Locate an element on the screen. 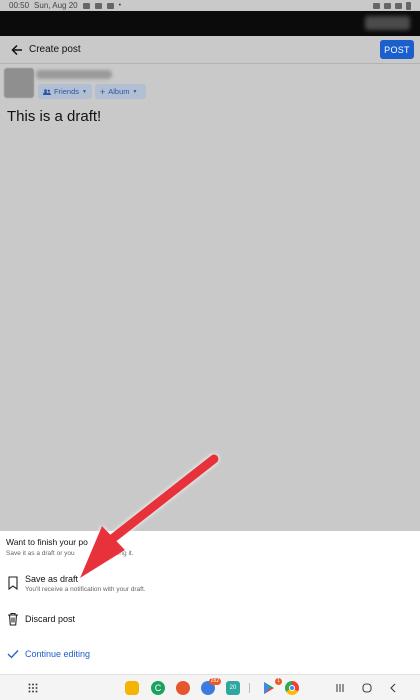 This screenshot has width=420, height=700. chrome-app-icon is located at coordinates (292, 688).